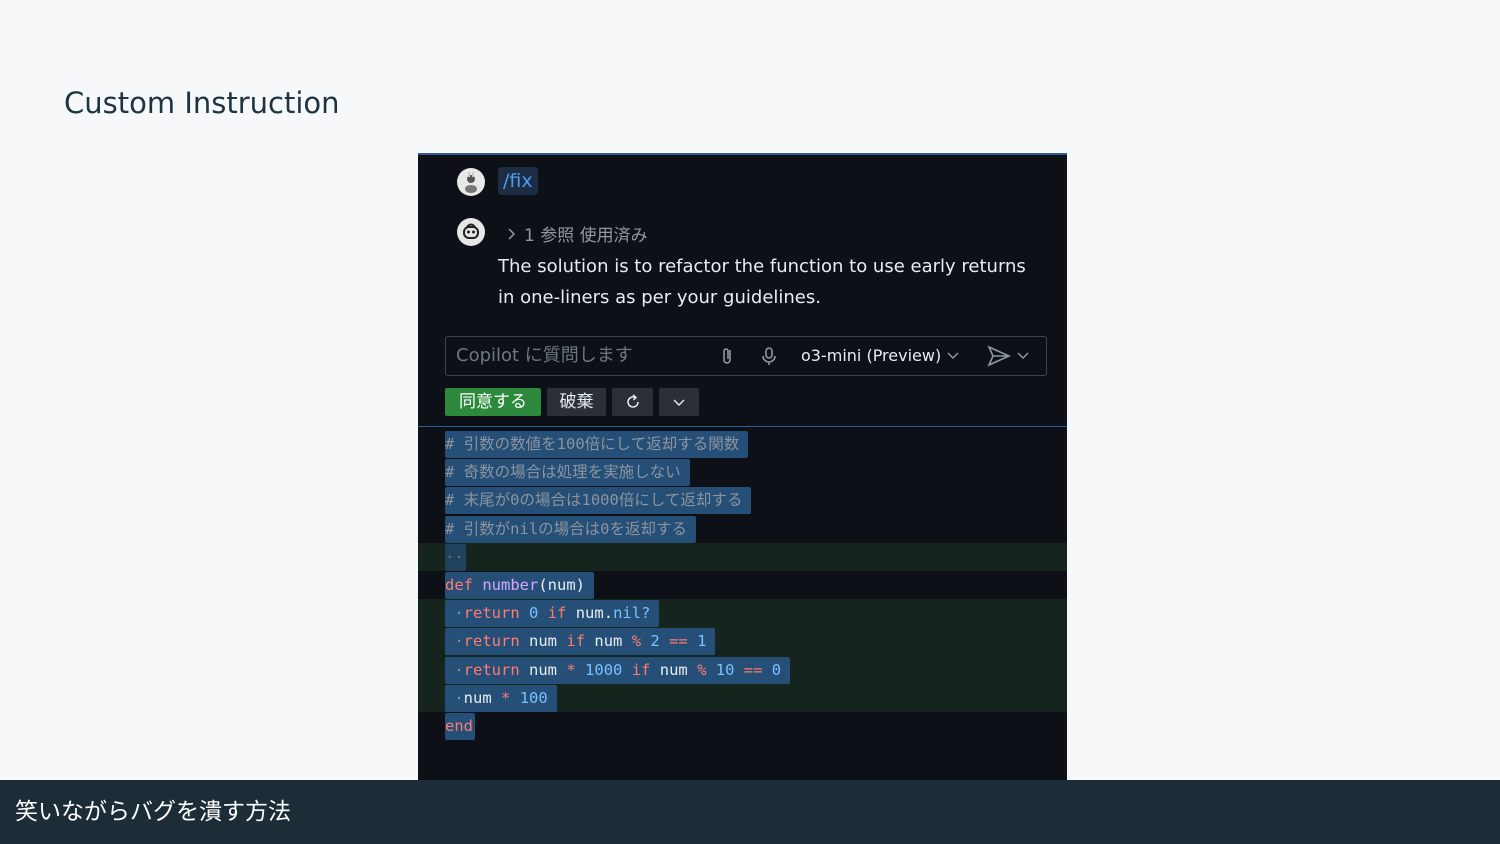 The image size is (1500, 844). Describe the element at coordinates (598, 501) in the screenshot. I see `code-comment: # 末尾が0の場合は1000倍にして返却する` at that location.